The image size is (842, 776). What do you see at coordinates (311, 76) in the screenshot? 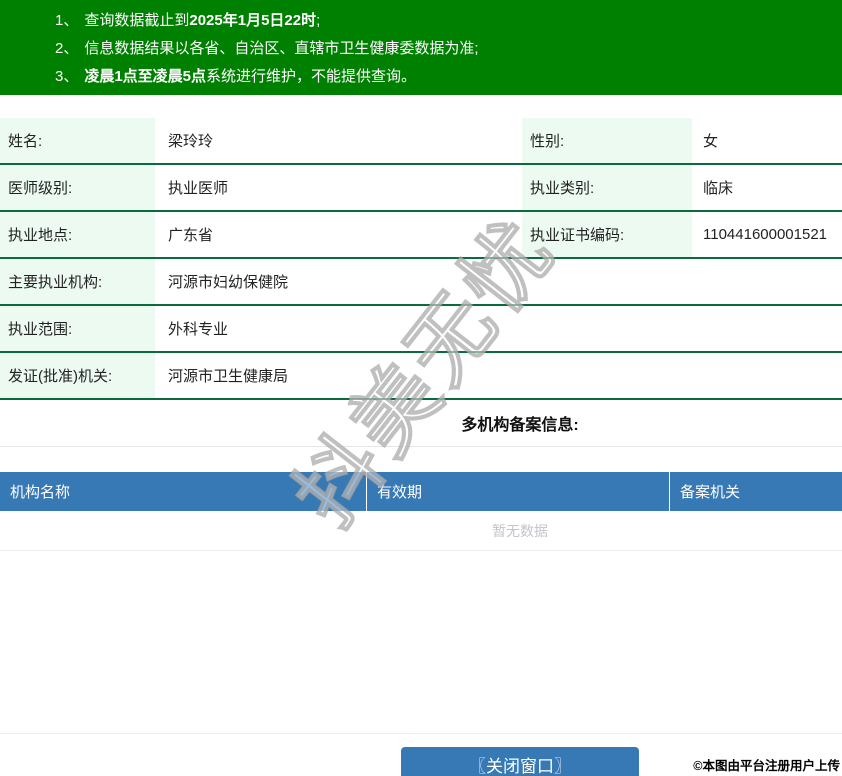
I see `notice-text: 系统进行维护，不能提供查询。` at bounding box center [311, 76].